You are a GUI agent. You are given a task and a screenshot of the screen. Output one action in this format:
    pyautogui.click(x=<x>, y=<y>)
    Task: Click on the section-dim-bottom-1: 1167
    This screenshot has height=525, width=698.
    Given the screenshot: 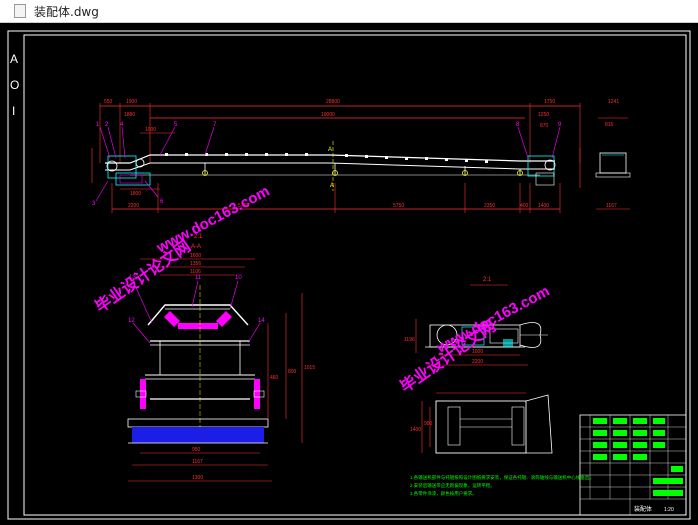 What is the action you would take?
    pyautogui.click(x=197, y=462)
    